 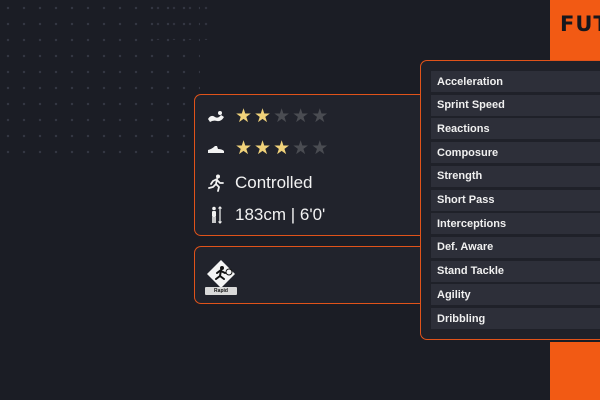 I want to click on stat-row: Agility, so click(x=515, y=295).